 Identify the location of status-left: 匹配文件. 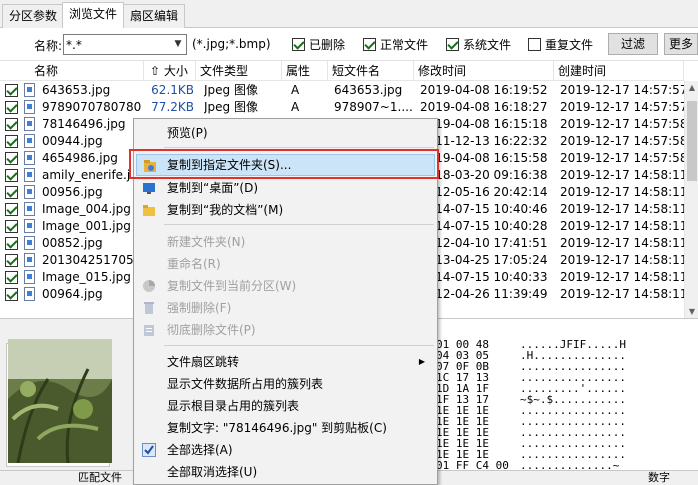
(100, 477).